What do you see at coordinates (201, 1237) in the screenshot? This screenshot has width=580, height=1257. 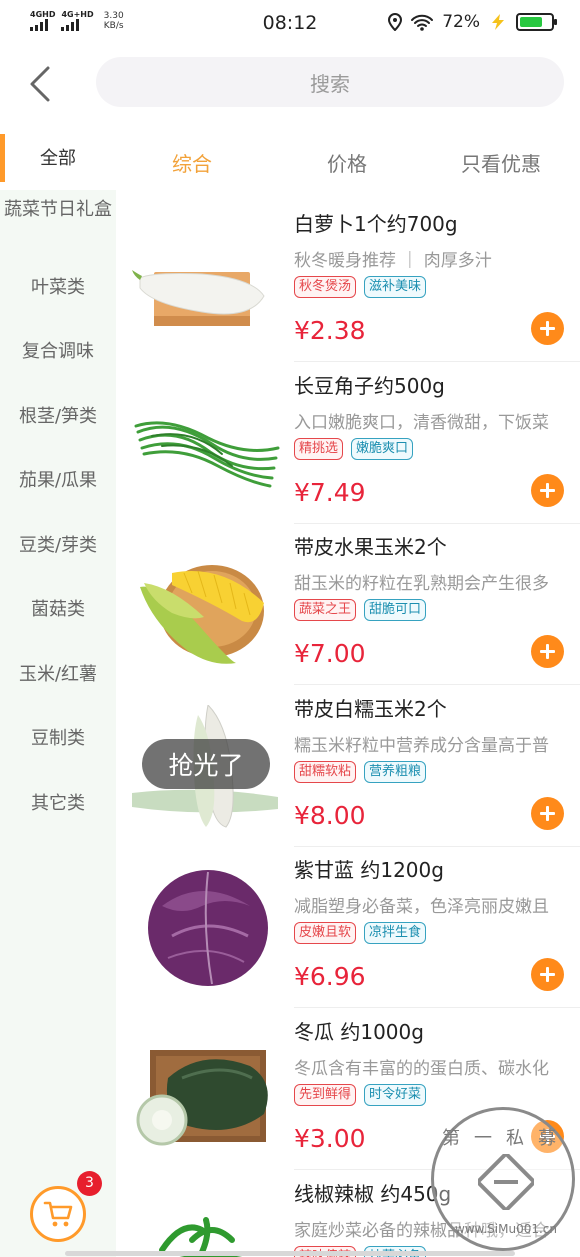 I see `green-pepper-image` at bounding box center [201, 1237].